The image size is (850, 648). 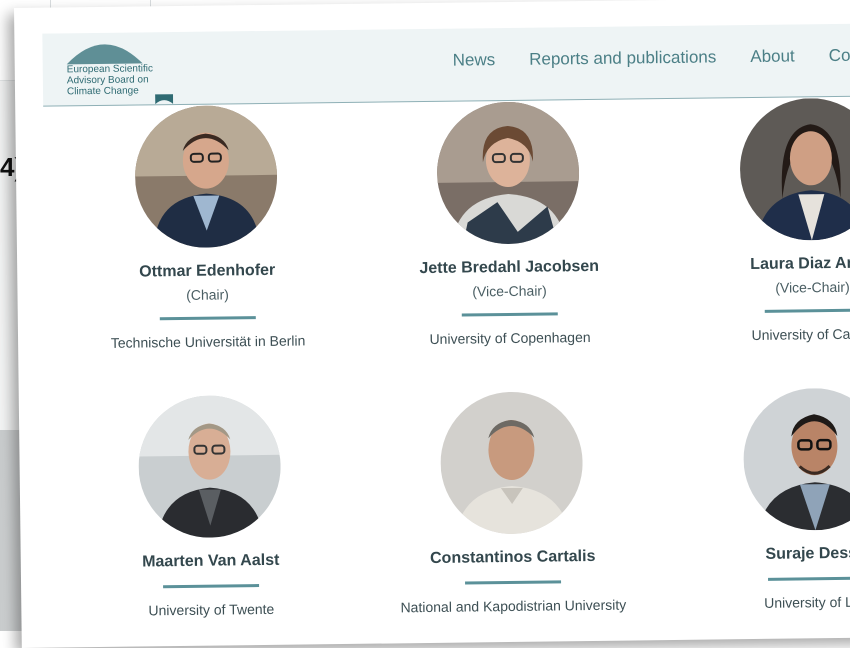 I want to click on member-card: Maarten Van Aalst University of Twente, so click(x=210, y=506).